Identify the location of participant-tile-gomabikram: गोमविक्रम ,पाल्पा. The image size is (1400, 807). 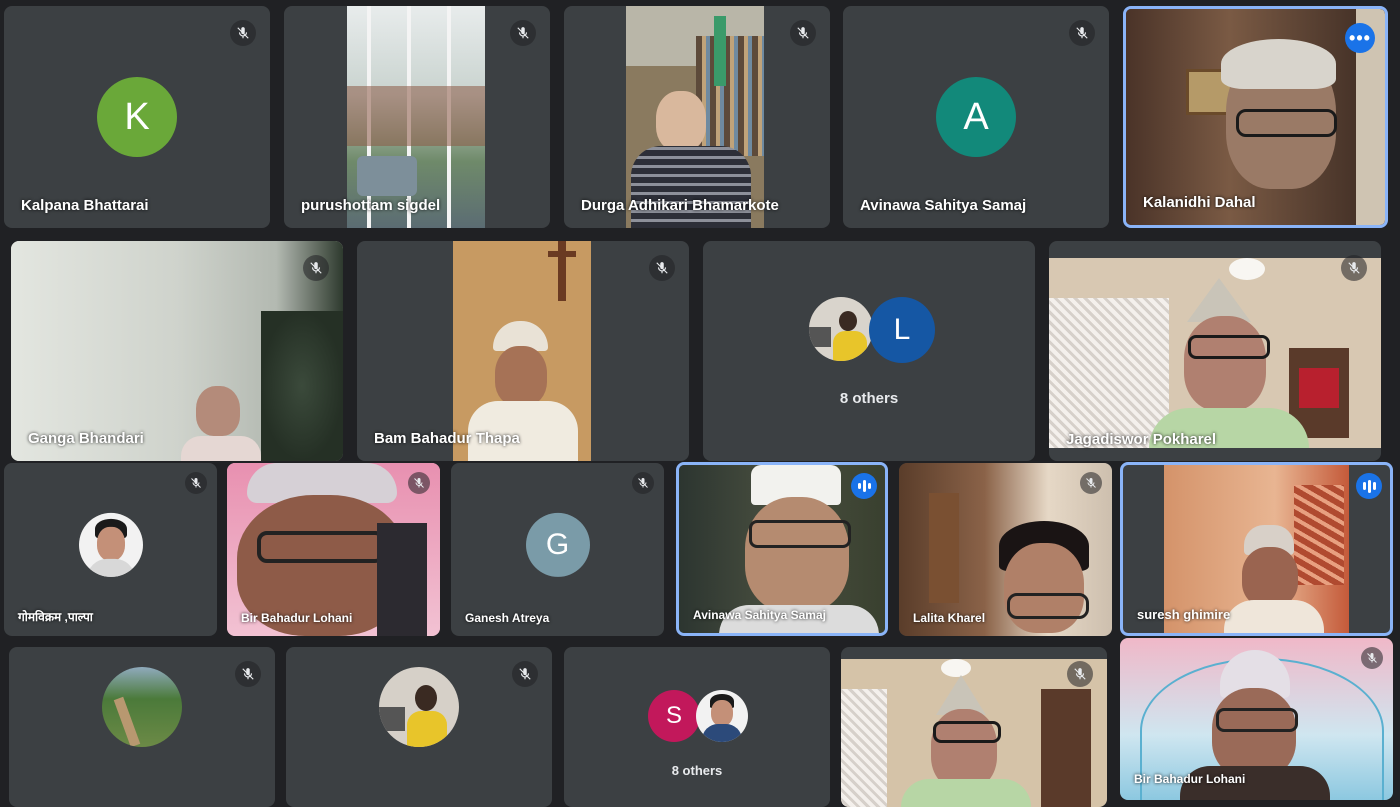
(110, 549).